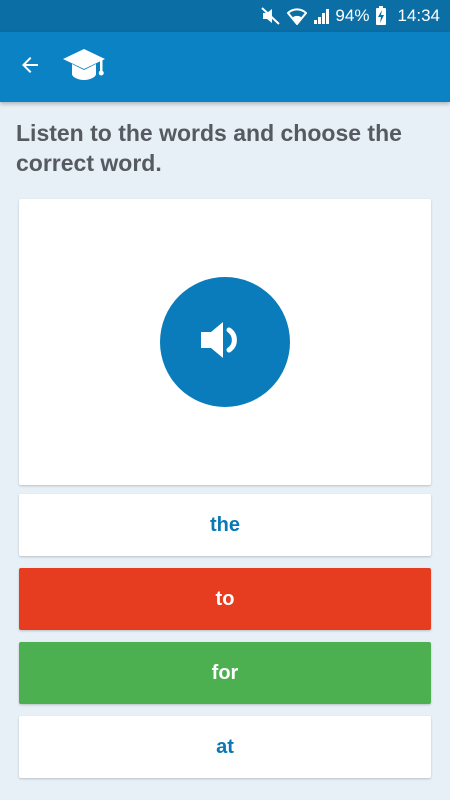  What do you see at coordinates (322, 16) in the screenshot?
I see `signal-icon` at bounding box center [322, 16].